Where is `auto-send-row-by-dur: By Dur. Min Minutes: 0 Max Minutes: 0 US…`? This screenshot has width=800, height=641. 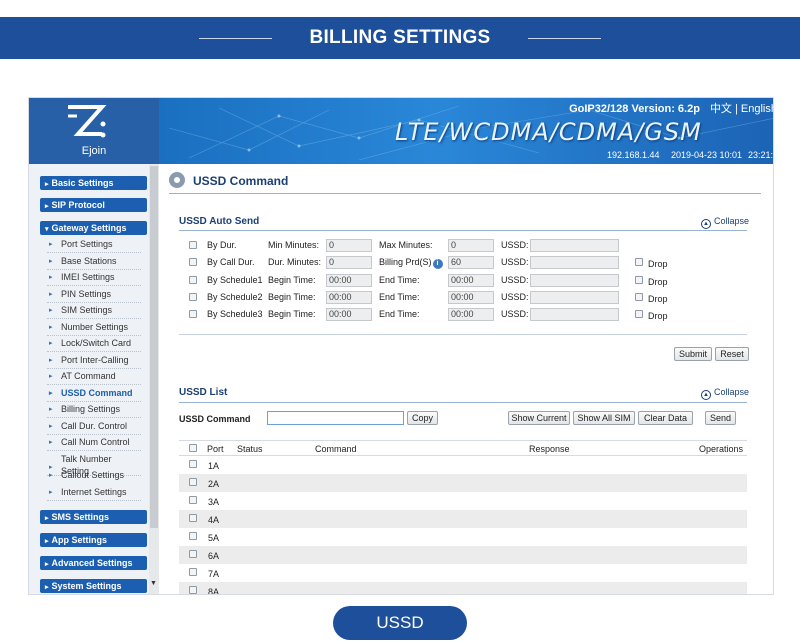
auto-send-row-by-dur: By Dur. Min Minutes: 0 Max Minutes: 0 US… is located at coordinates (474, 246).